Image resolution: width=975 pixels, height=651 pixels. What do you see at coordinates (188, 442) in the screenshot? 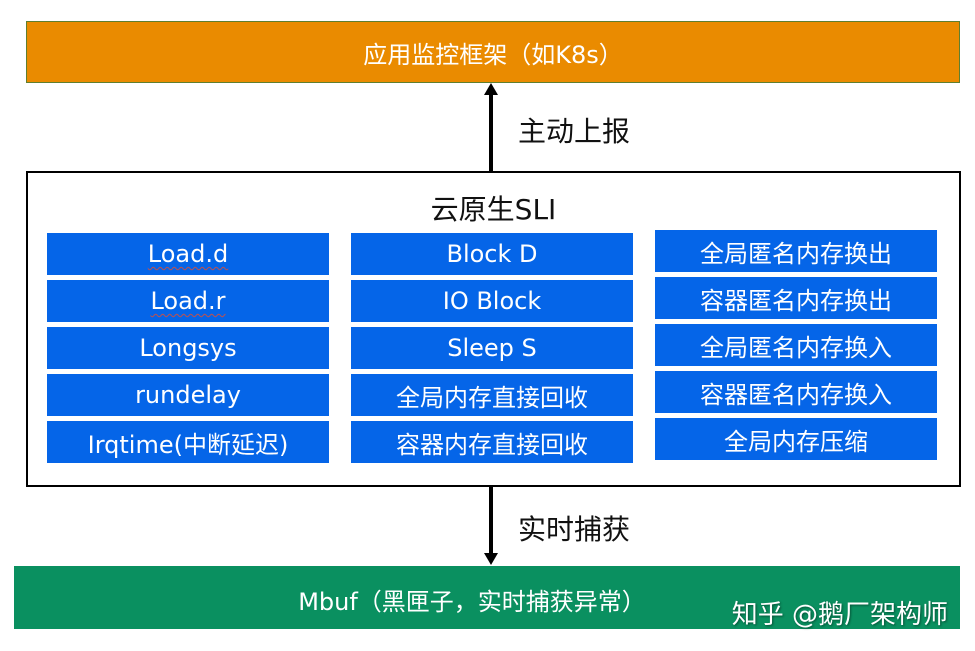
I see `sli-item: Irqtime(中断延迟)` at bounding box center [188, 442].